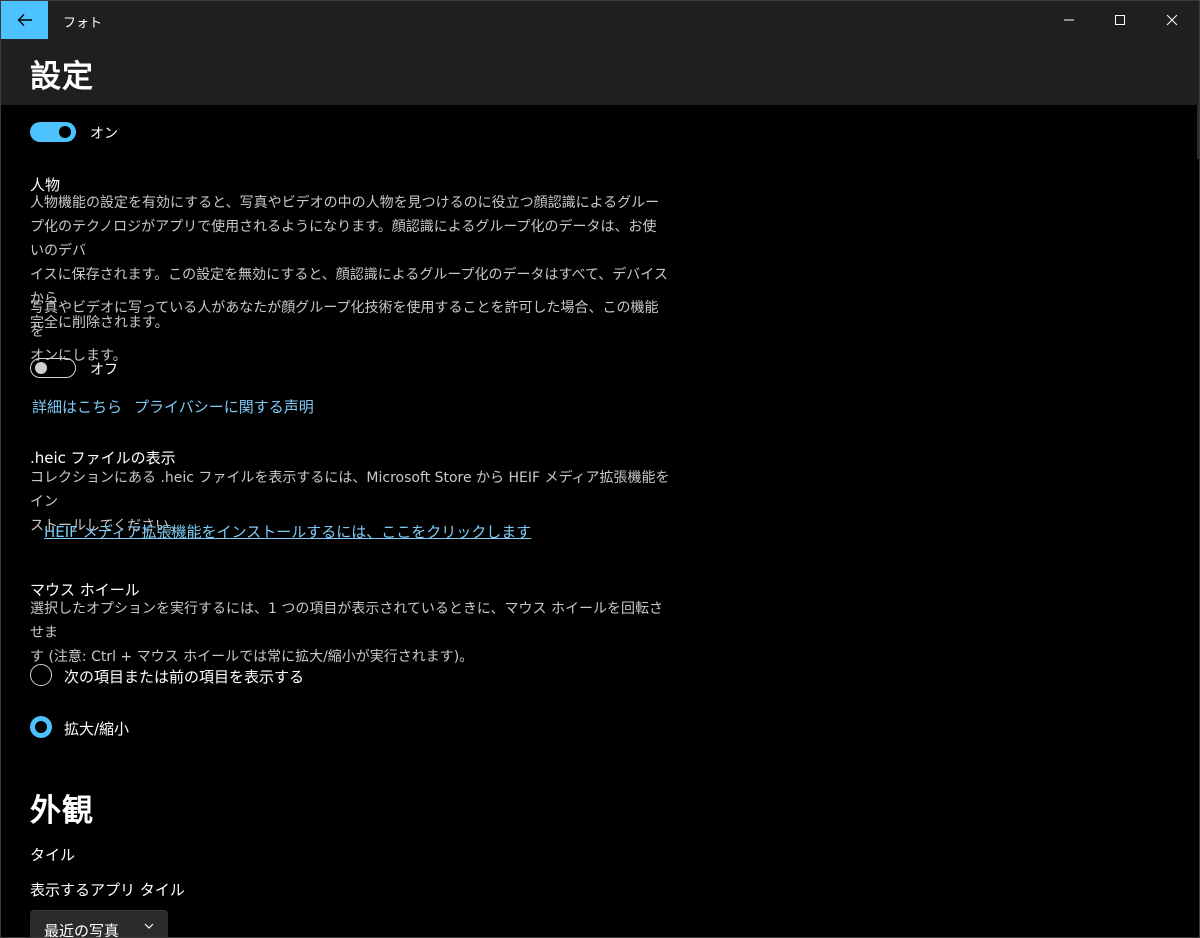 The height and width of the screenshot is (938, 1200). What do you see at coordinates (149, 926) in the screenshot?
I see `chevron-down-icon` at bounding box center [149, 926].